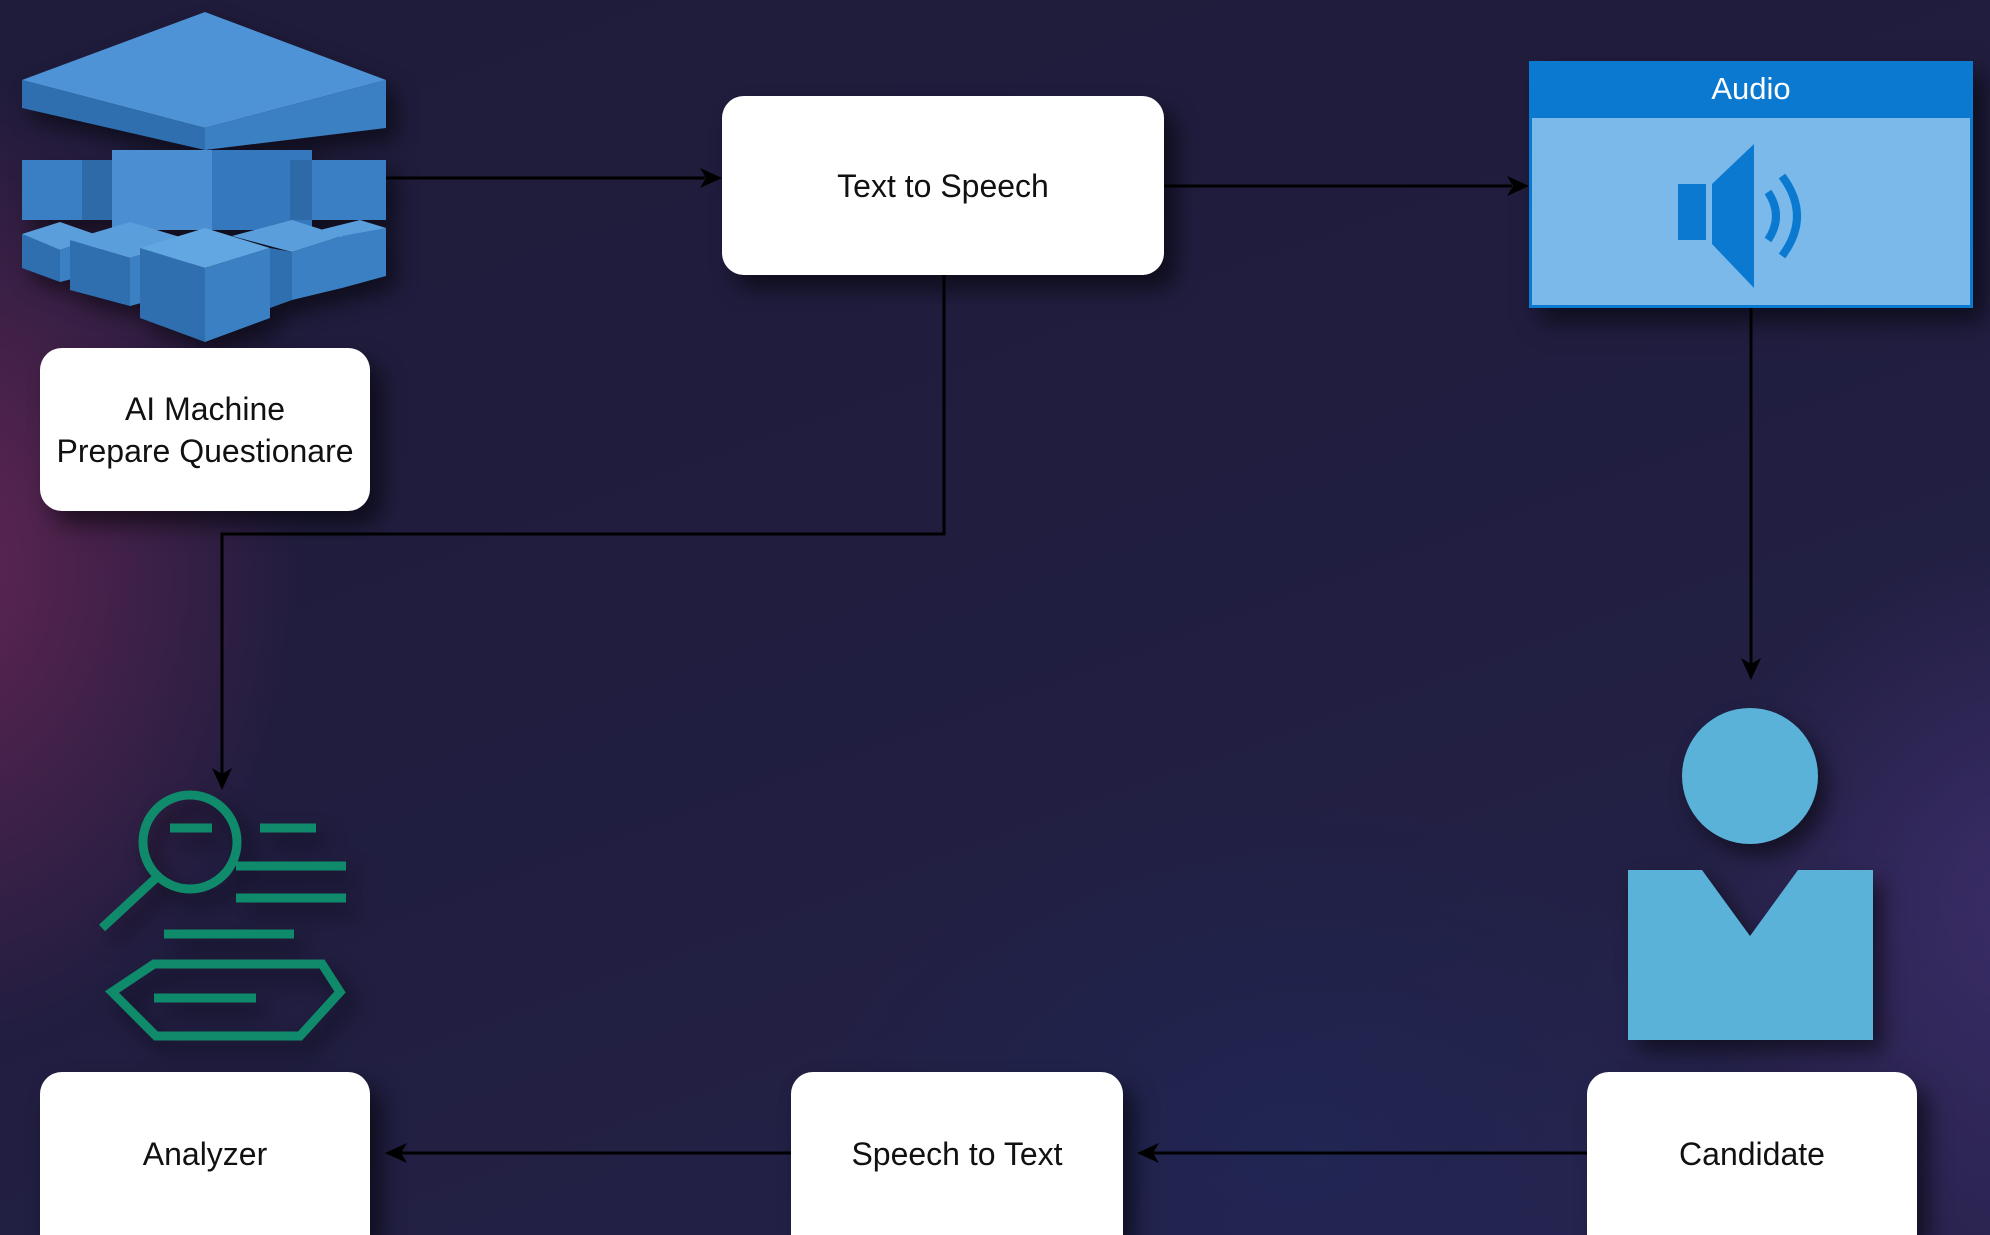  I want to click on node-speech-to-text-label: Speech to Text, so click(957, 1153).